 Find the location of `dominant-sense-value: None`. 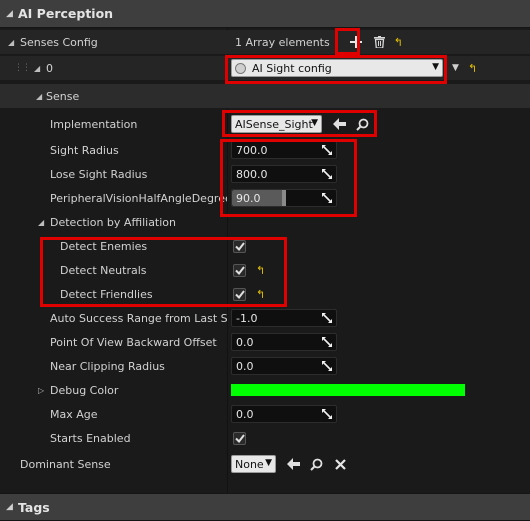

dominant-sense-value: None is located at coordinates (249, 464).